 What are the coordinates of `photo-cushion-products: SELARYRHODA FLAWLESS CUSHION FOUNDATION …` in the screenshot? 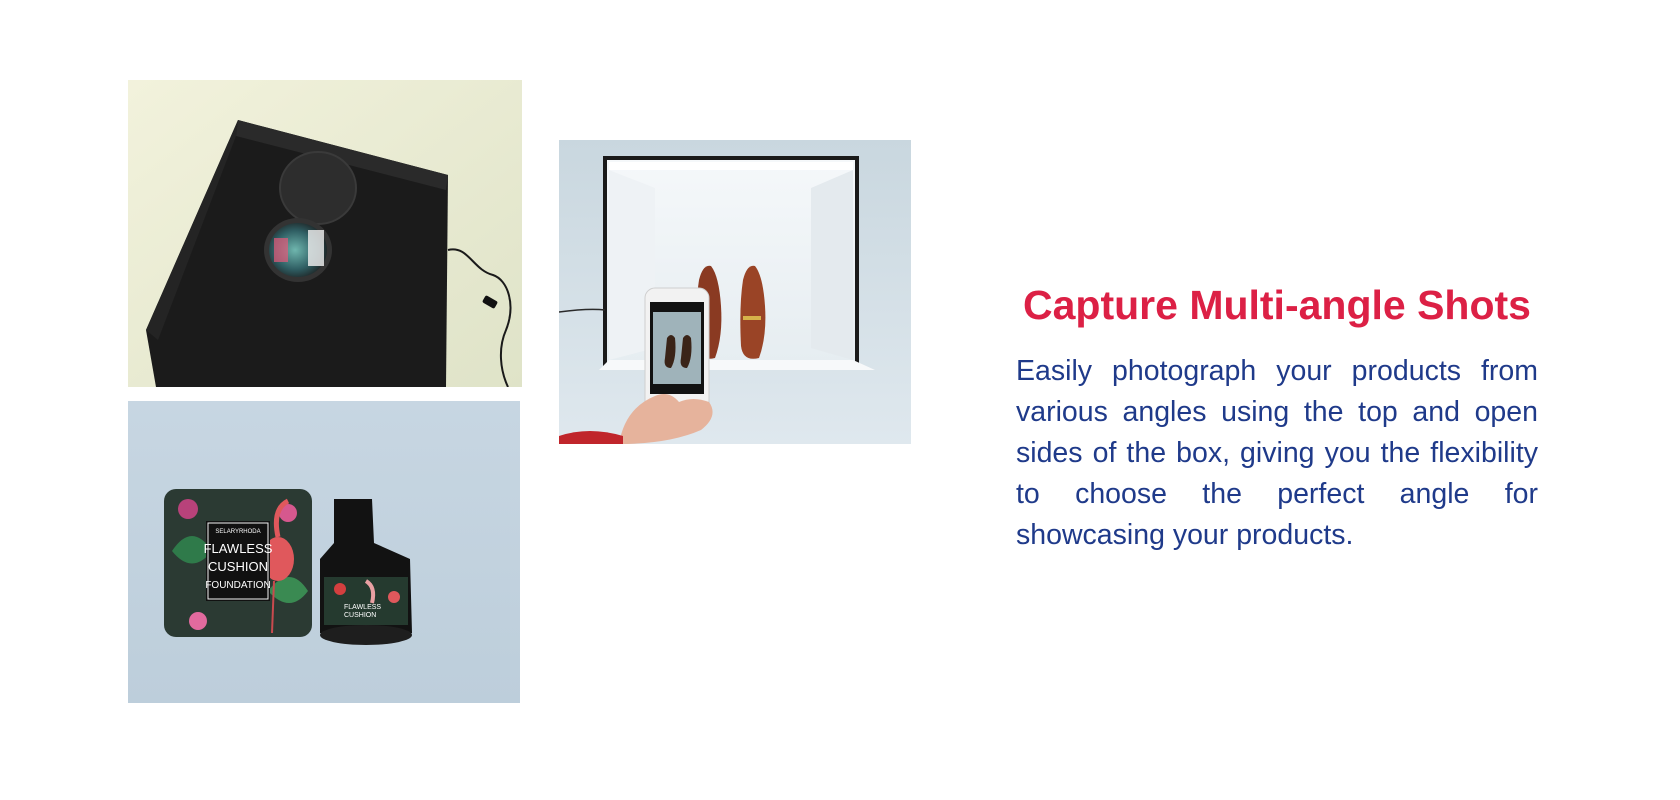 It's located at (324, 552).